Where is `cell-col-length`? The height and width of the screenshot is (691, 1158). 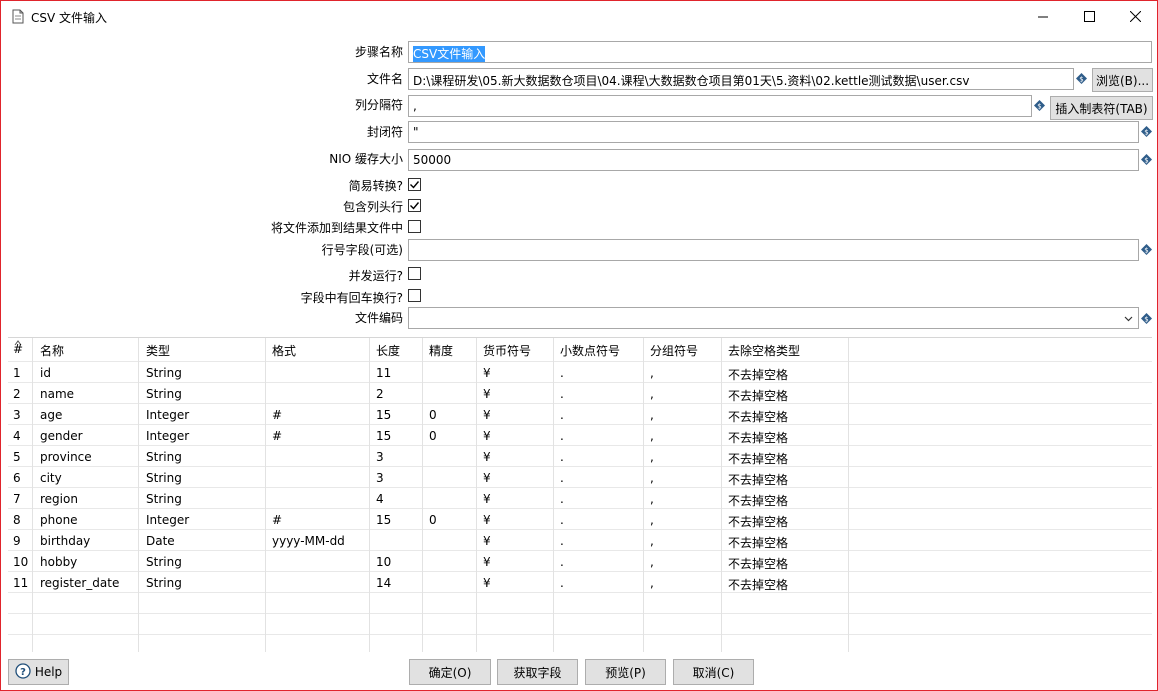
cell-col-length is located at coordinates (398, 540).